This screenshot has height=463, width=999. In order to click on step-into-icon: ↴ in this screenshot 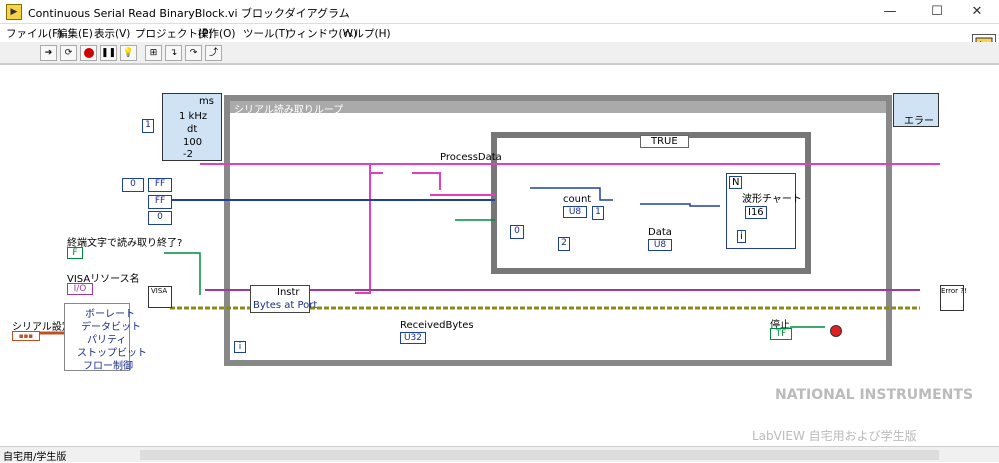, I will do `click(173, 53)`.